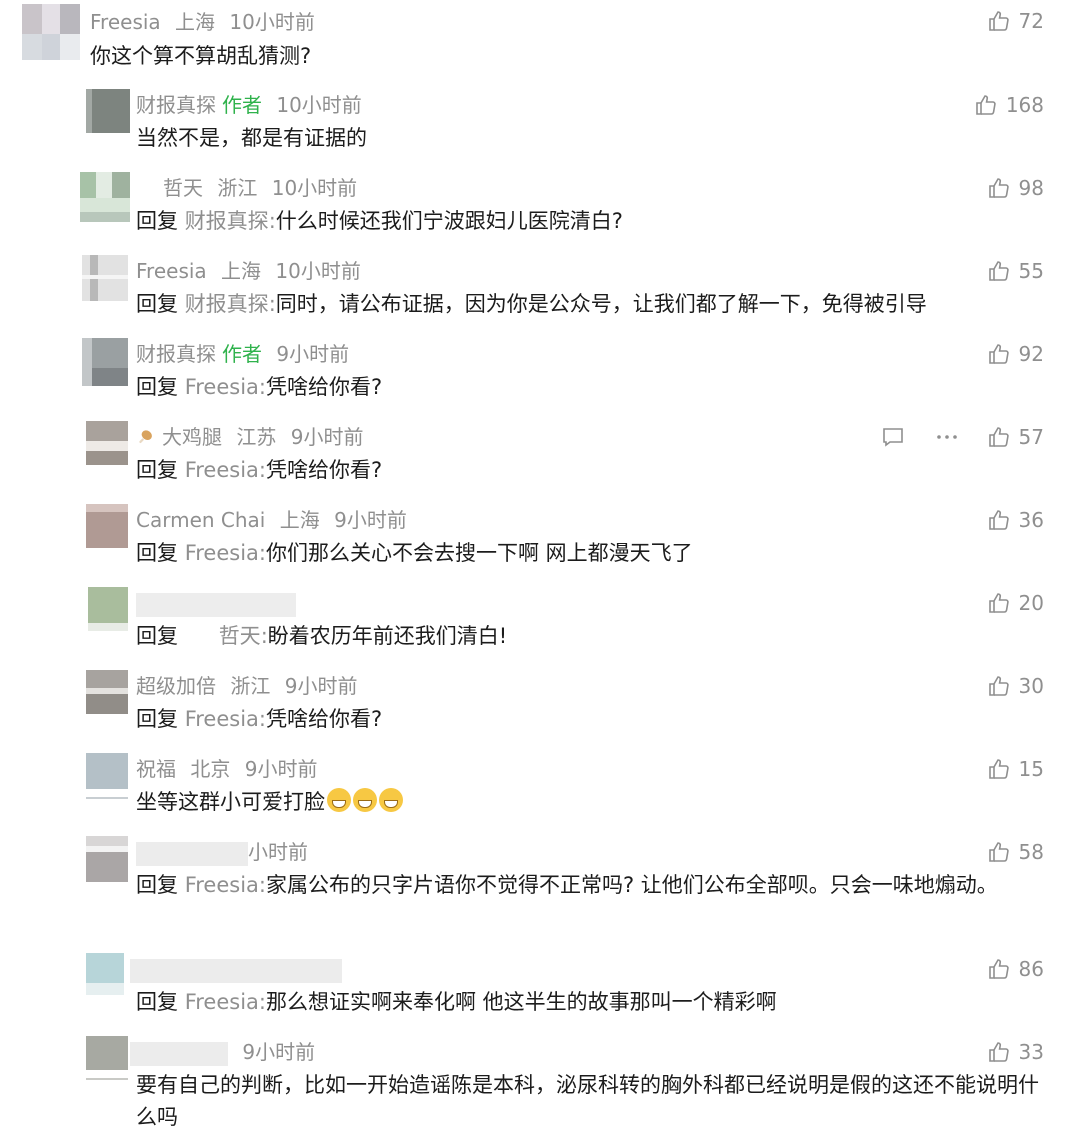  What do you see at coordinates (1015, 603) in the screenshot?
I see `like-button: 20` at bounding box center [1015, 603].